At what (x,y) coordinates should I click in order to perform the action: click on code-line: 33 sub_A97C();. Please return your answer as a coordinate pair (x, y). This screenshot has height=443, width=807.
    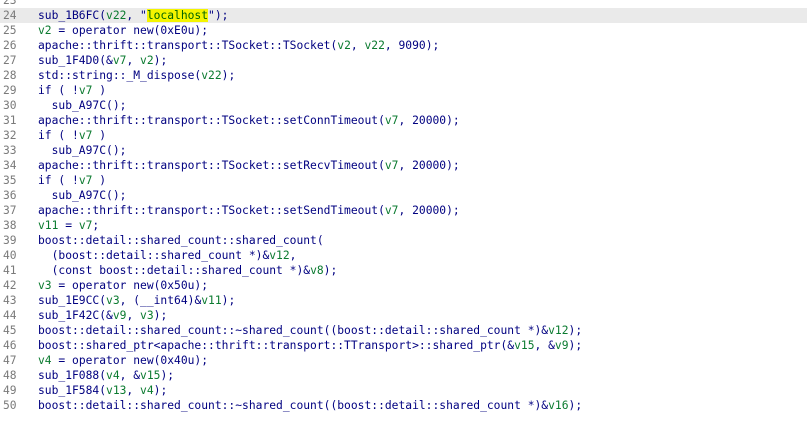
    Looking at the image, I should click on (403, 150).